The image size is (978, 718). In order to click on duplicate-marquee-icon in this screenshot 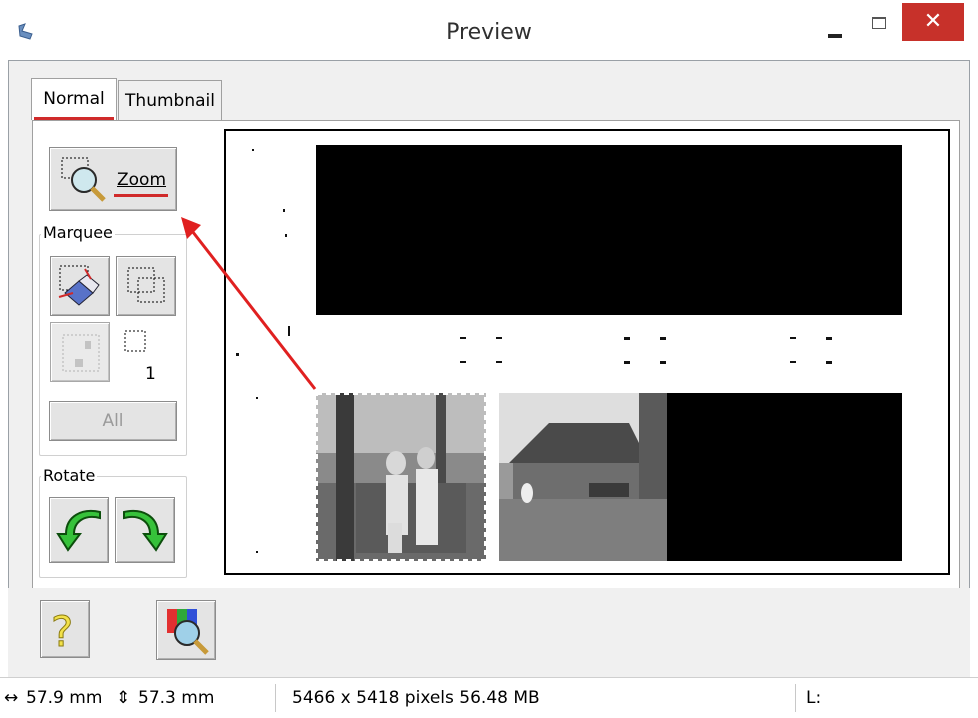, I will do `click(146, 285)`.